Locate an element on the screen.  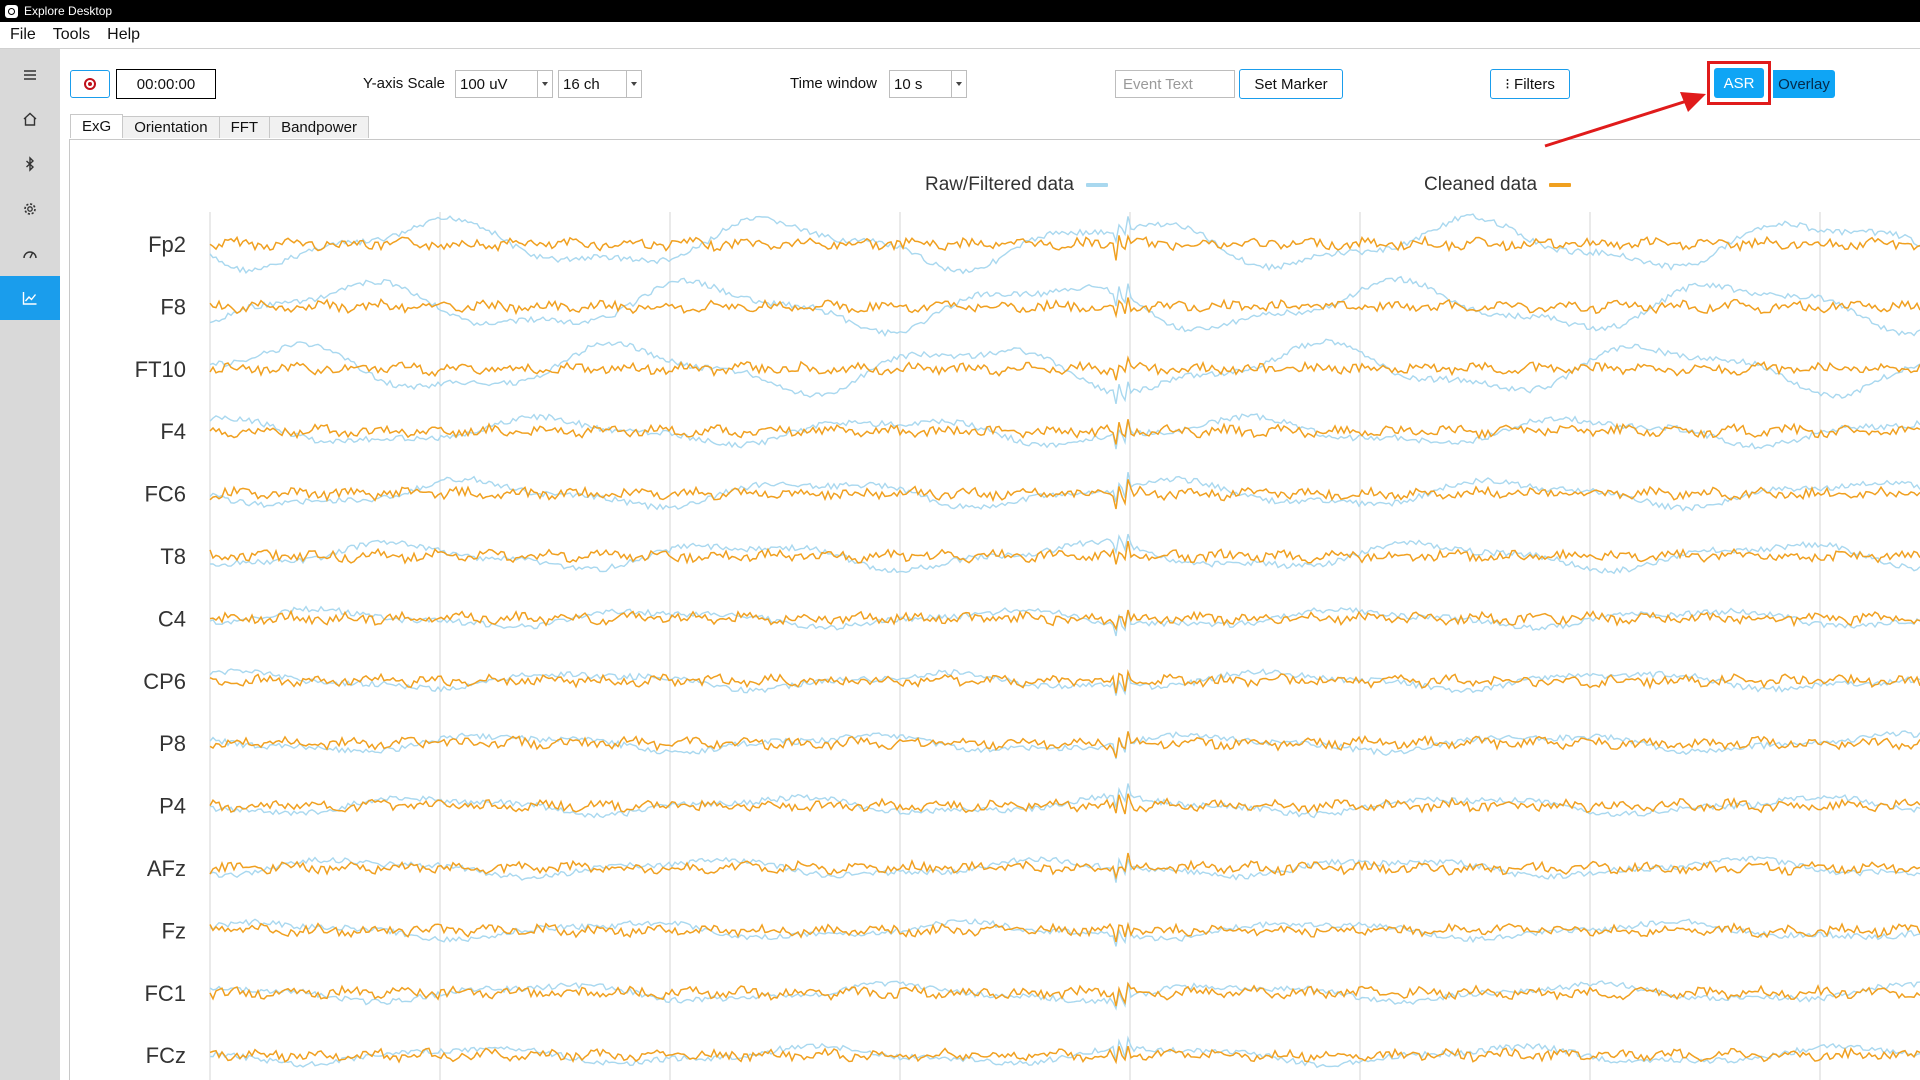
channel-label: P4 is located at coordinates (172, 806).